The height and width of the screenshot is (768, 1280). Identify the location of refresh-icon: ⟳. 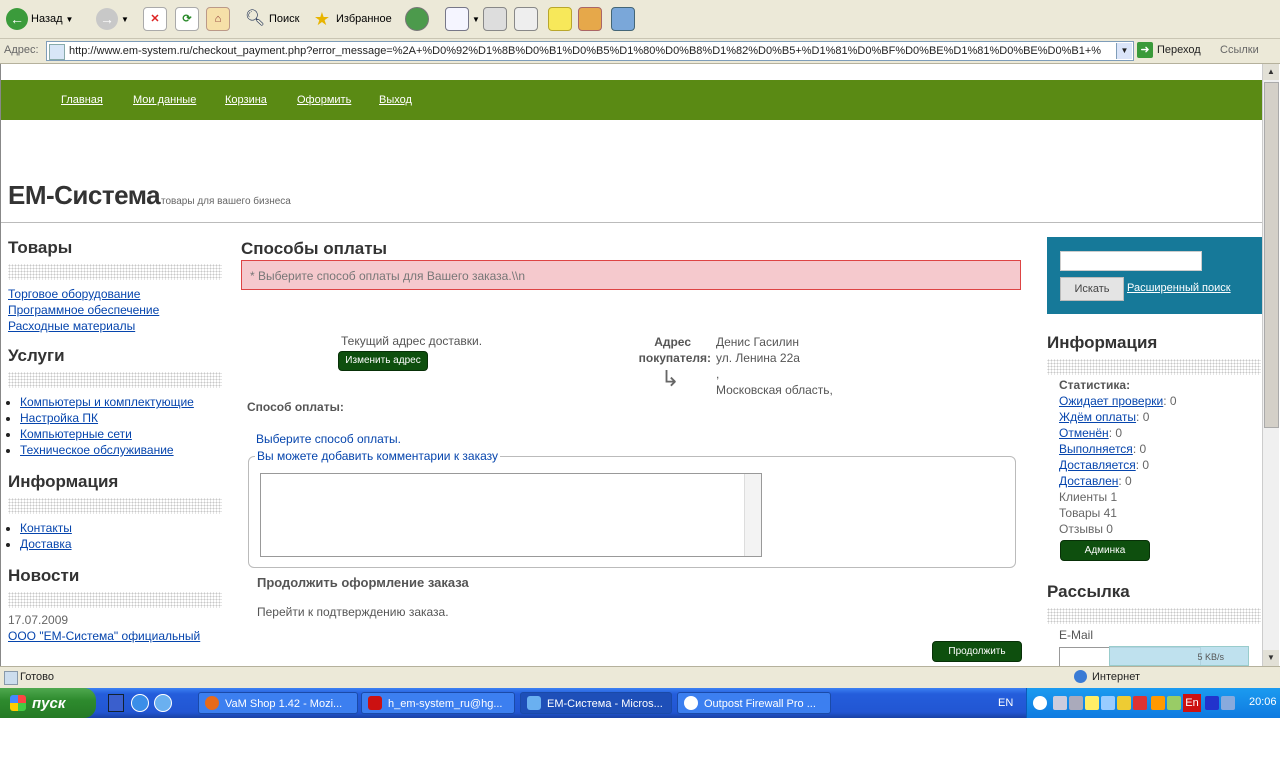
(187, 19).